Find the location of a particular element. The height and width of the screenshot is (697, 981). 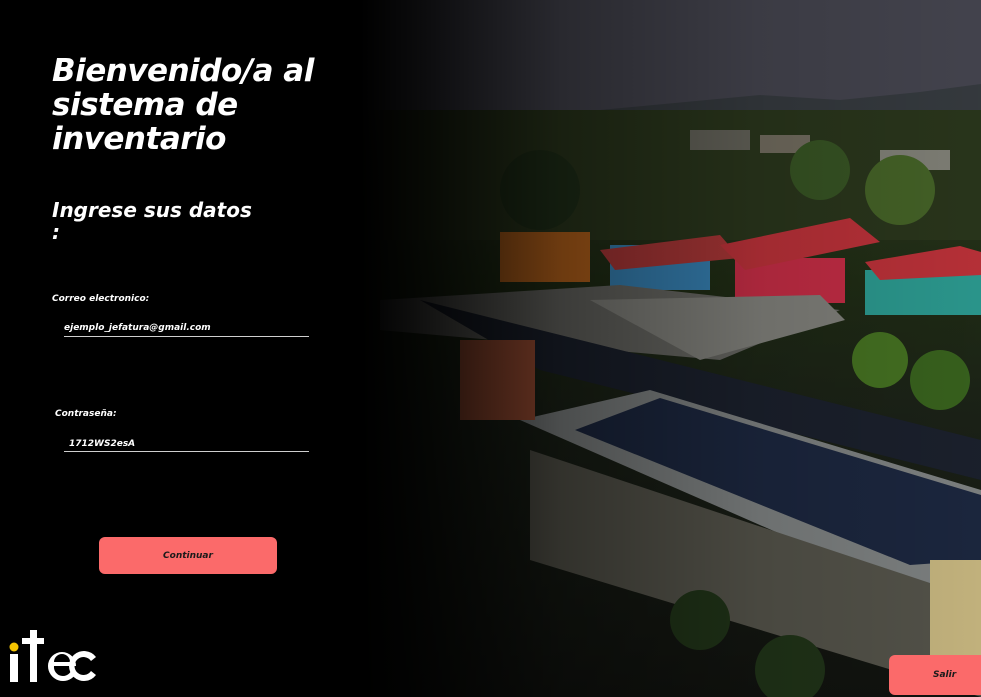

email-field is located at coordinates (186, 329).